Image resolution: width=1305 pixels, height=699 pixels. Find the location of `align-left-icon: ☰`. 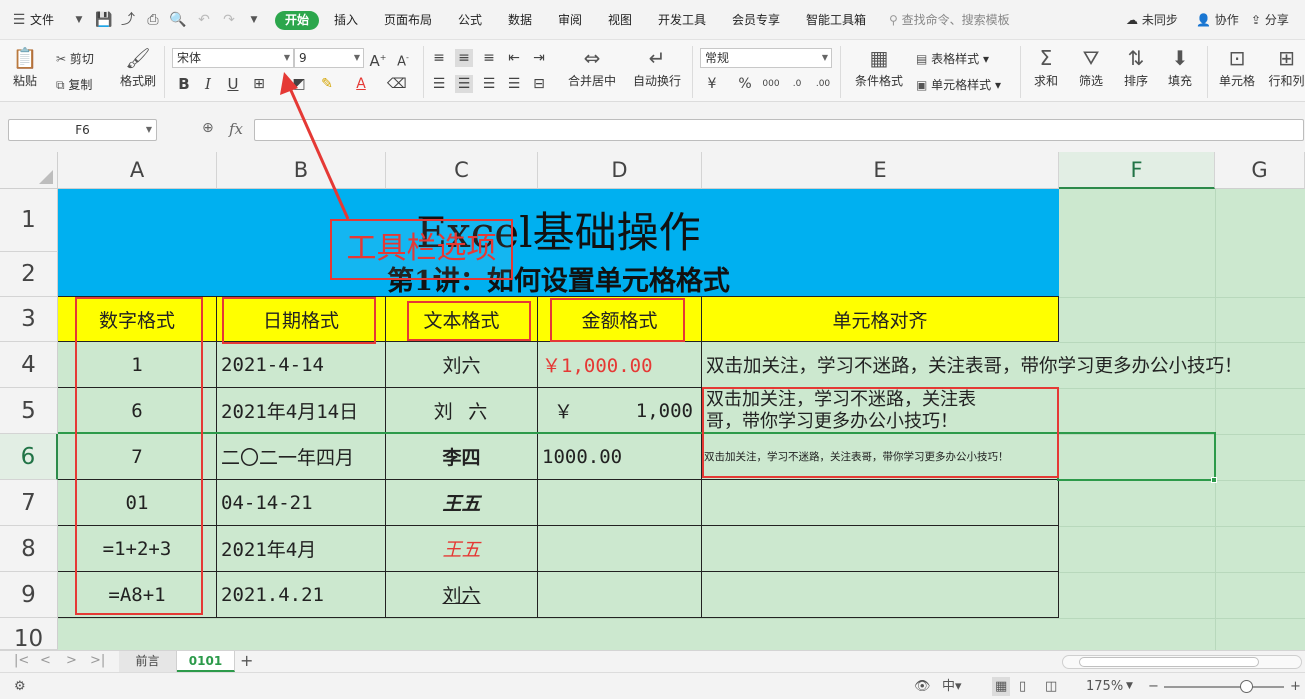

align-left-icon: ☰ is located at coordinates (439, 84).